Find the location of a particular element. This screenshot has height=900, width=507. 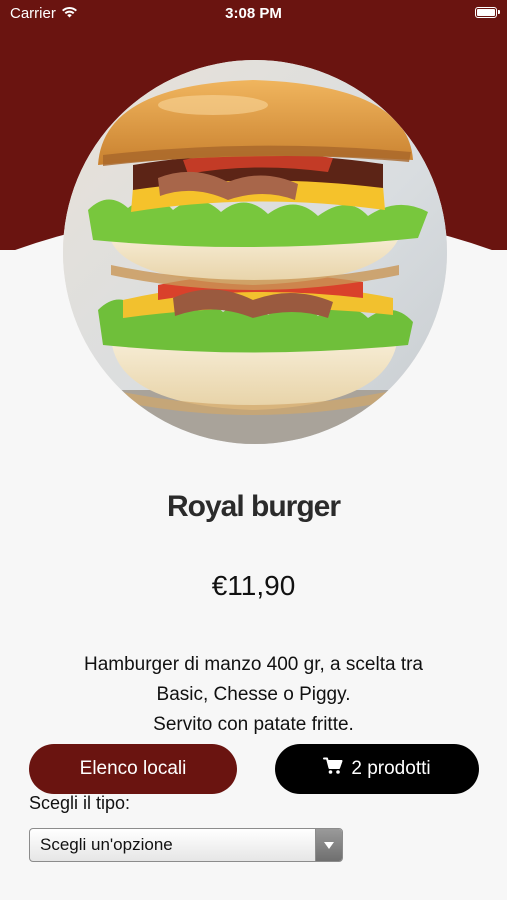

product-price: €11,90 is located at coordinates (253, 585).